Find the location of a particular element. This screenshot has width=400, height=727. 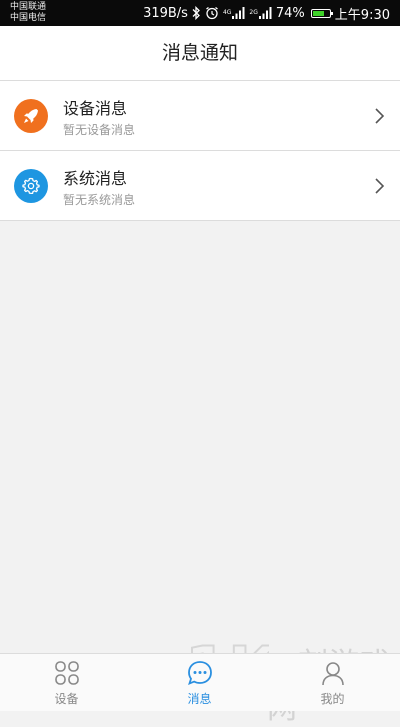

battery-percent: 74% is located at coordinates (290, 13).